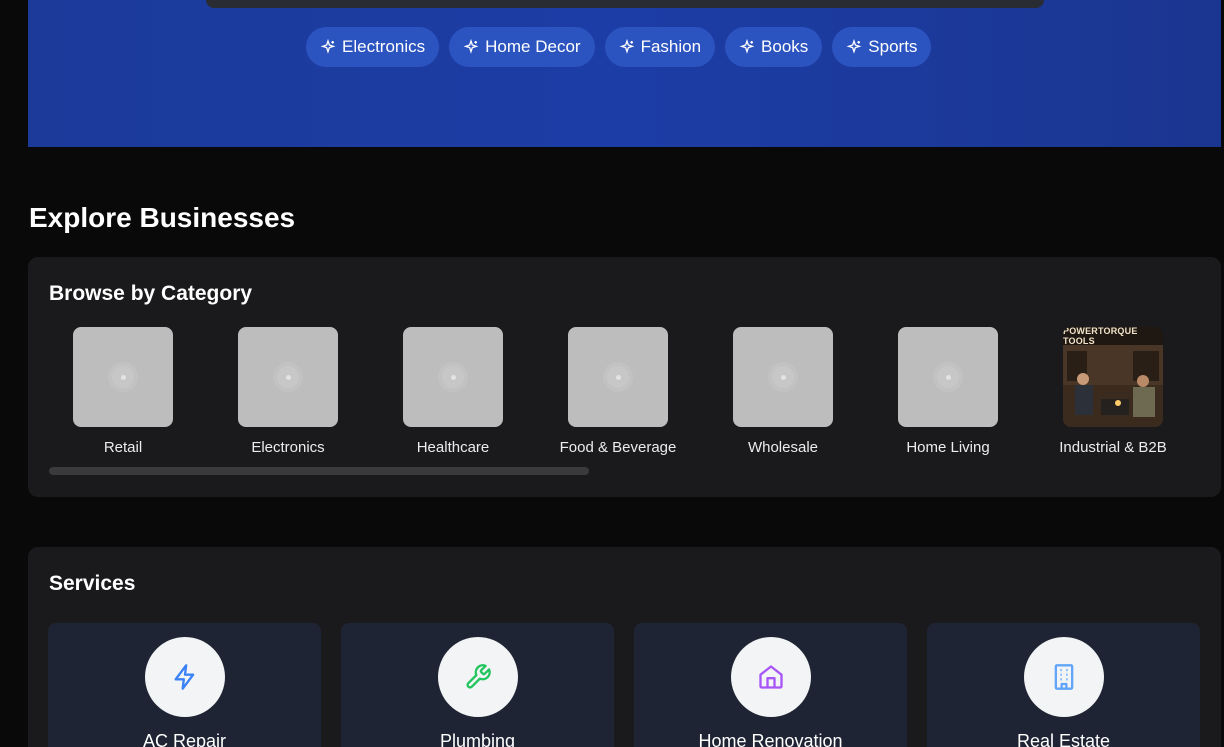 This screenshot has height=747, width=1224. Describe the element at coordinates (319, 471) in the screenshot. I see `category-scrollbar` at that location.